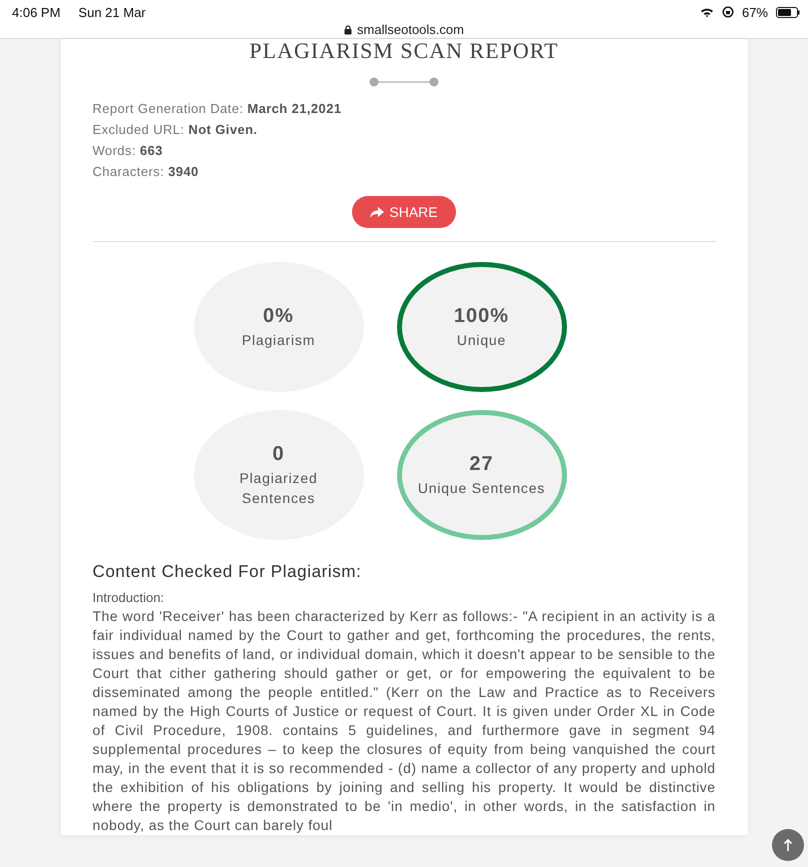  What do you see at coordinates (278, 316) in the screenshot?
I see `stat-value: 0%` at bounding box center [278, 316].